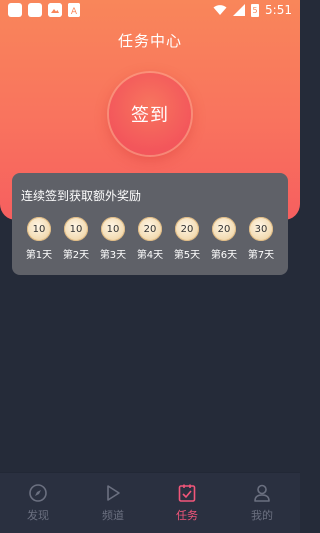  I want to click on sim-icon: A, so click(74, 10).